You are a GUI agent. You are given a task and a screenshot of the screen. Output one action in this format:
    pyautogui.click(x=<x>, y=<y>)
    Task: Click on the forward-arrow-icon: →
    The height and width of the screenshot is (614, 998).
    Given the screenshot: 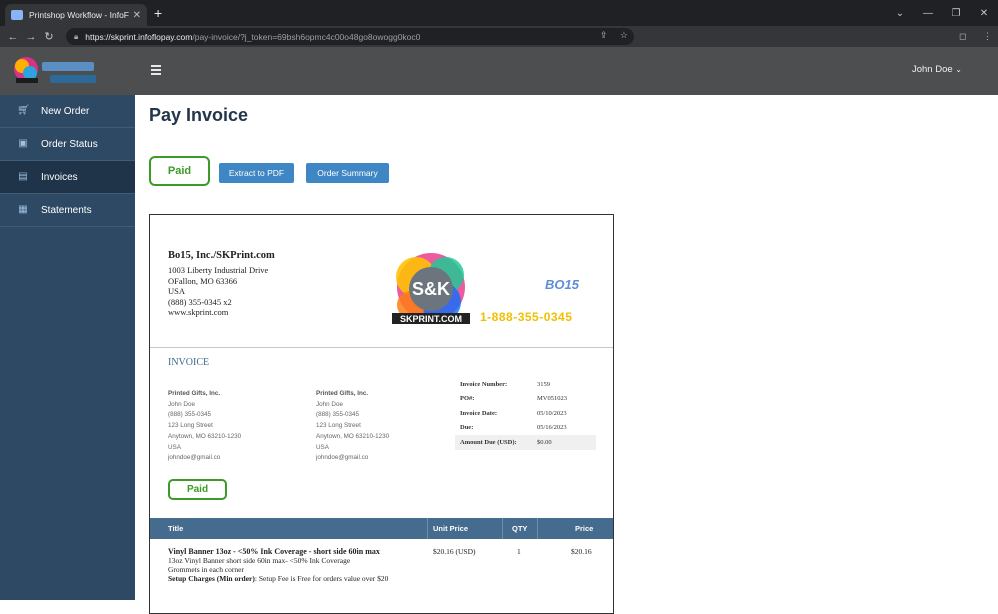 What is the action you would take?
    pyautogui.click(x=31, y=37)
    